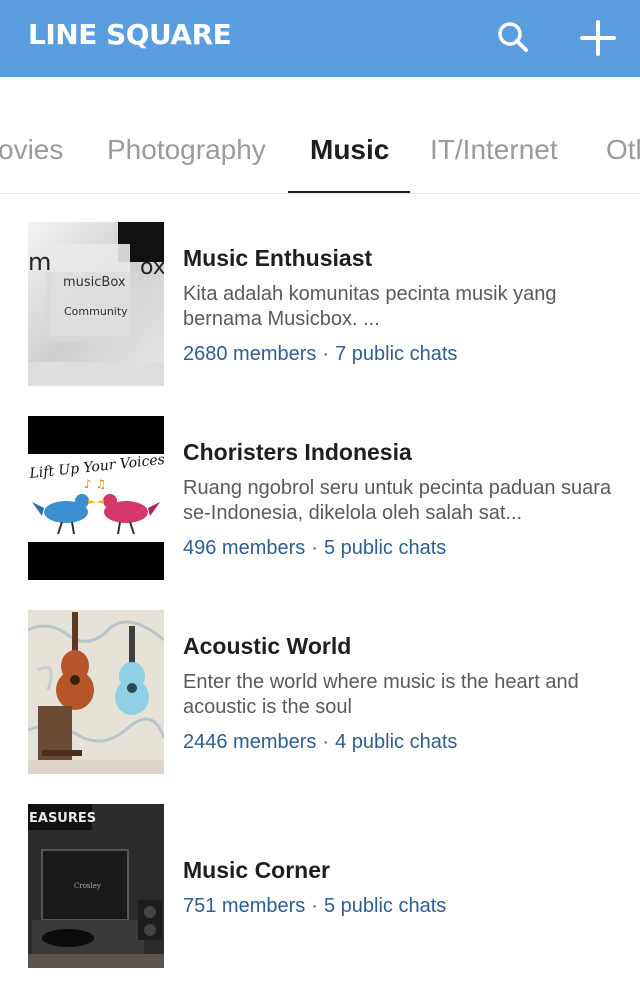 This screenshot has height=988, width=640. What do you see at coordinates (62, 818) in the screenshot?
I see `svg-text: EASURES` at bounding box center [62, 818].